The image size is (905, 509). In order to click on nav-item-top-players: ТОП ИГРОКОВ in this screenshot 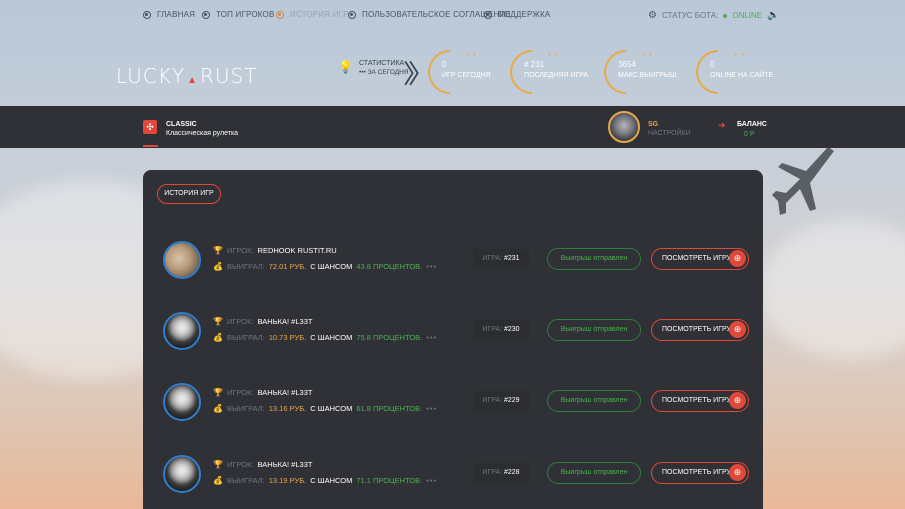, I will do `click(238, 14)`.